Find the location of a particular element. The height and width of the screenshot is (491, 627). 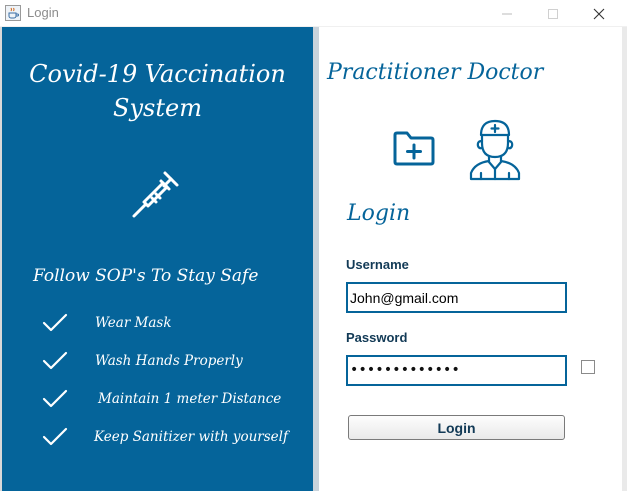

password-mask: ••••••••••••• is located at coordinates (405, 370).